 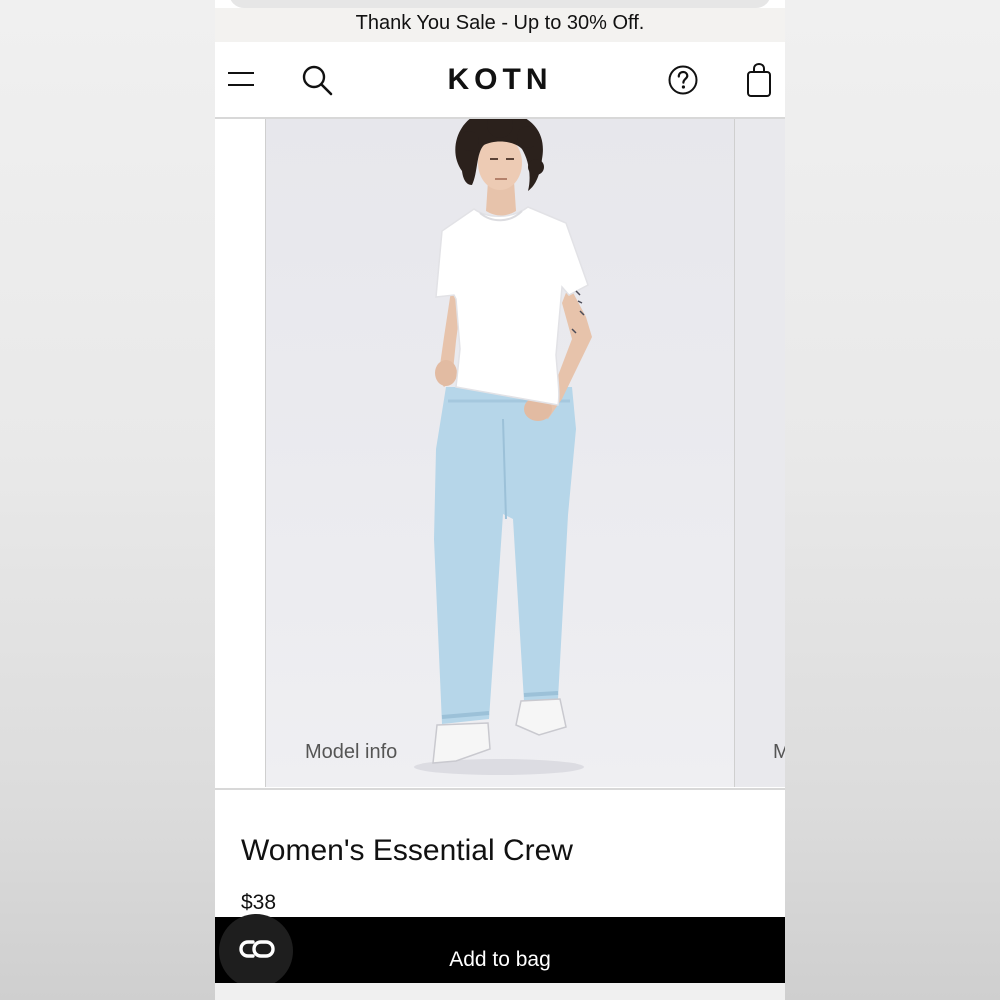 I want to click on product-title: Women's Essential Crew, so click(x=407, y=850).